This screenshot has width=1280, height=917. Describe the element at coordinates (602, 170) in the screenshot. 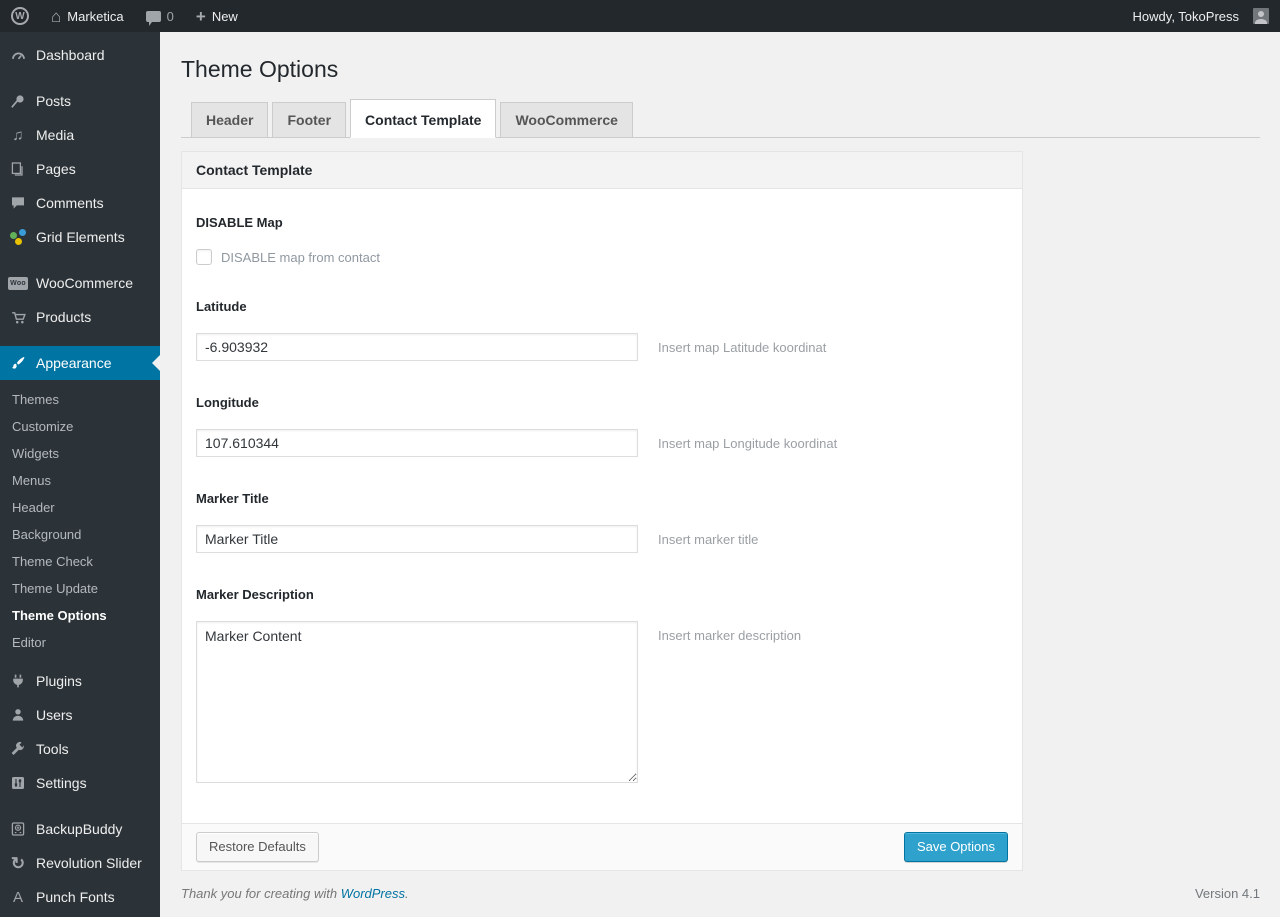

I see `panel-title: Contact Template` at that location.